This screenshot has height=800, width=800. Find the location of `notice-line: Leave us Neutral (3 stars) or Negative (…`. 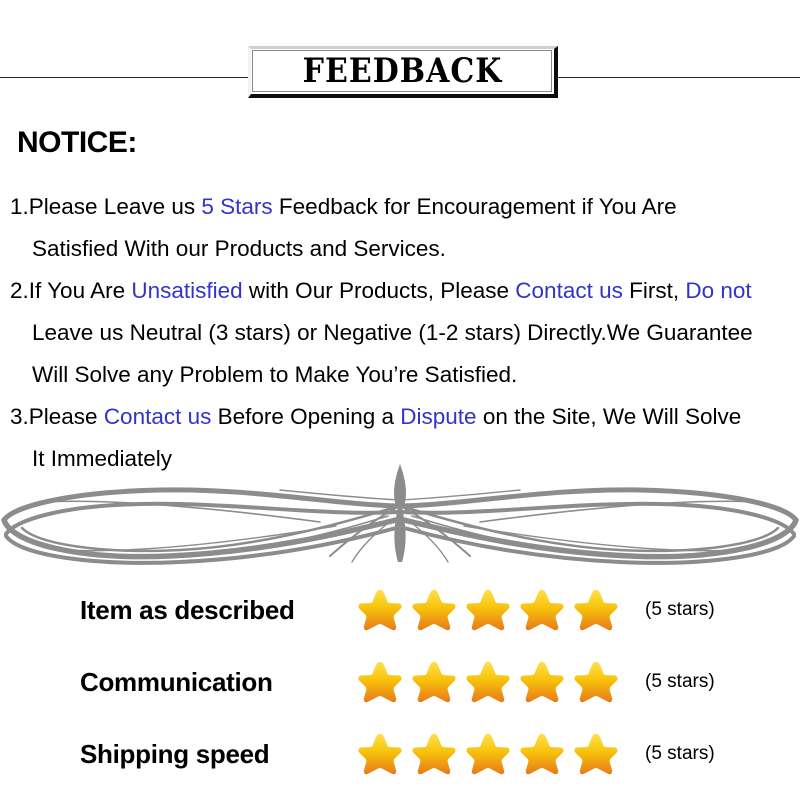

notice-line: Leave us Neutral (3 stars) or Negative (… is located at coordinates (405, 333).